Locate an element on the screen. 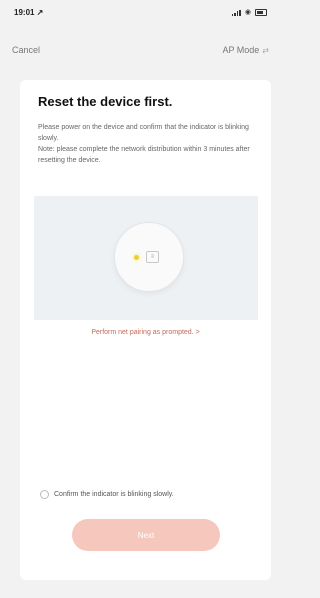 This screenshot has height=598, width=320. confirm-checkbox is located at coordinates (44, 494).